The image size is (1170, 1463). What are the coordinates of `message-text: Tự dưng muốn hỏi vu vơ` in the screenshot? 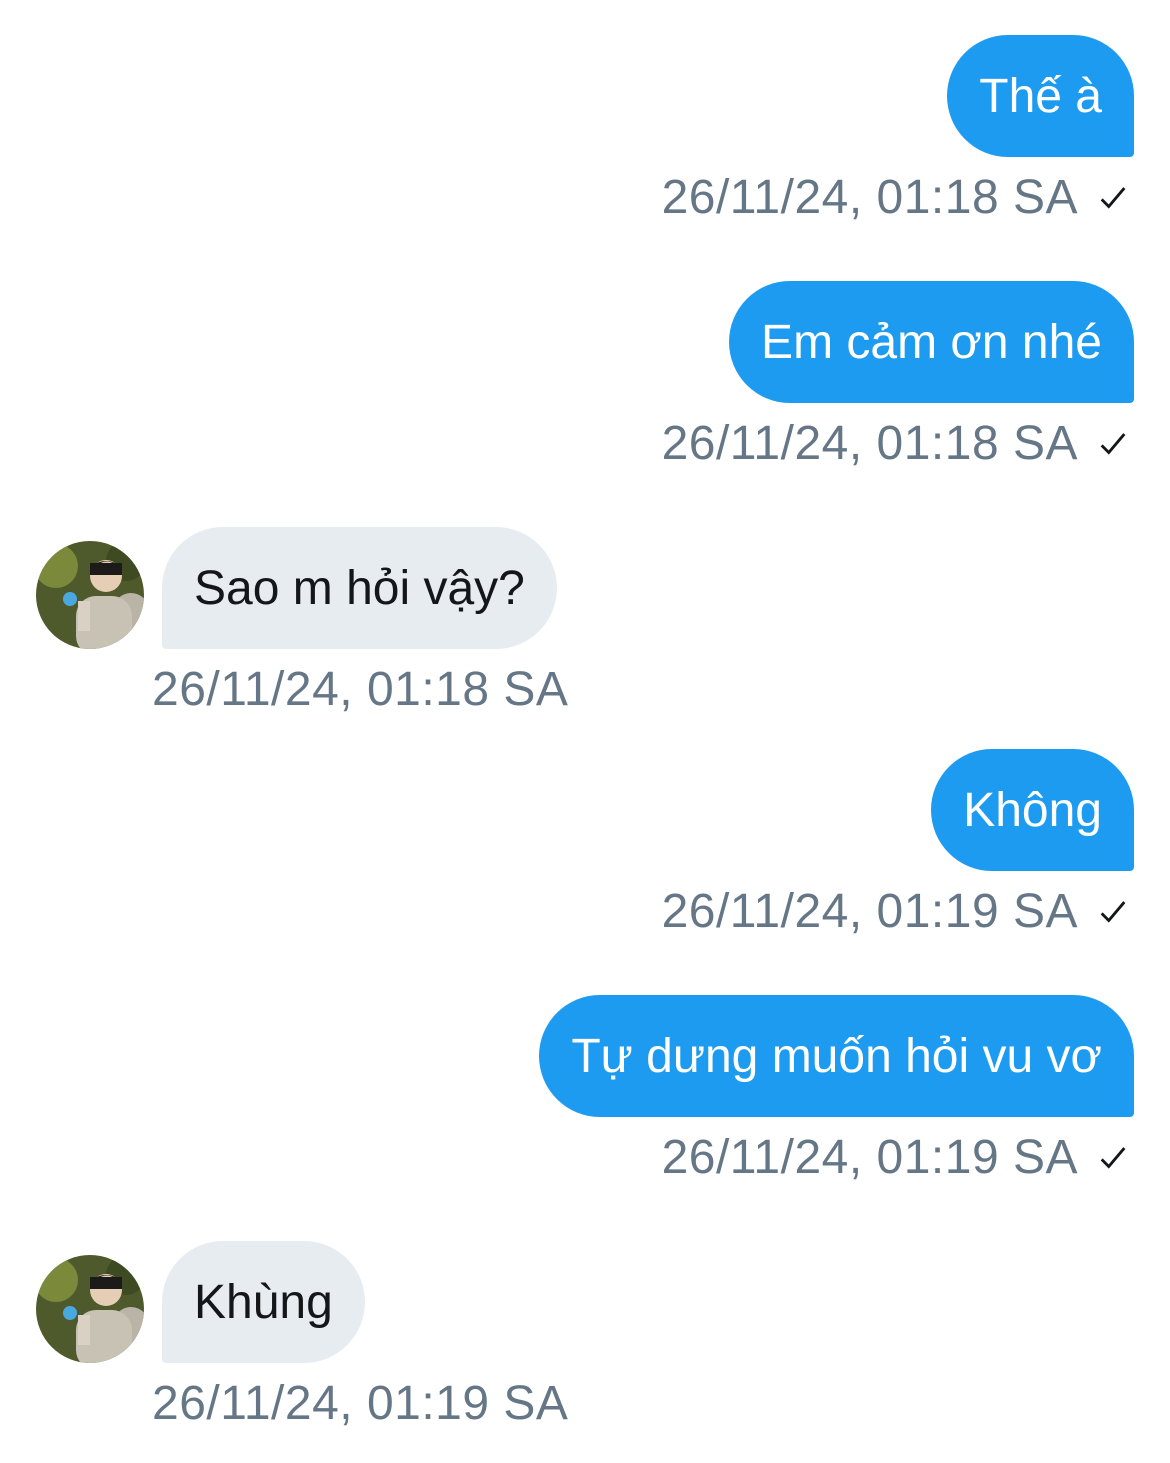 It's located at (836, 1056).